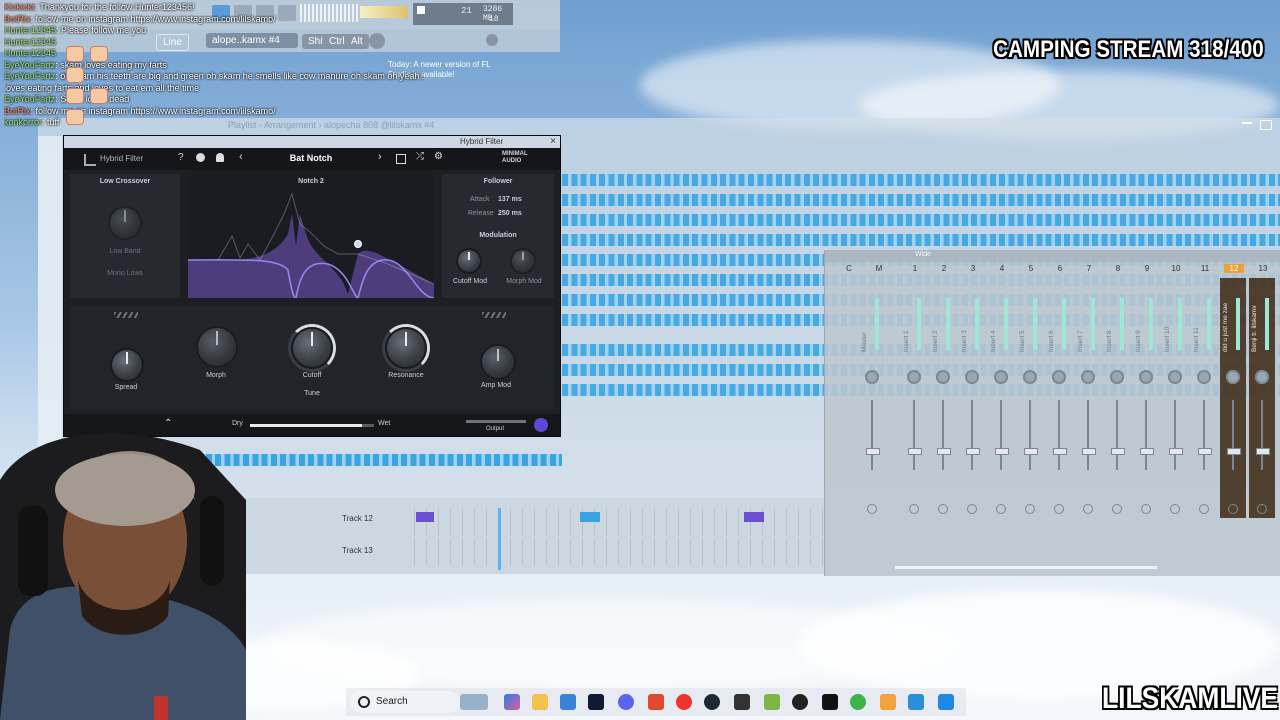 This screenshot has height=720, width=1280. What do you see at coordinates (1059, 398) in the screenshot?
I see `mixer-strip: Insert 6` at bounding box center [1059, 398].